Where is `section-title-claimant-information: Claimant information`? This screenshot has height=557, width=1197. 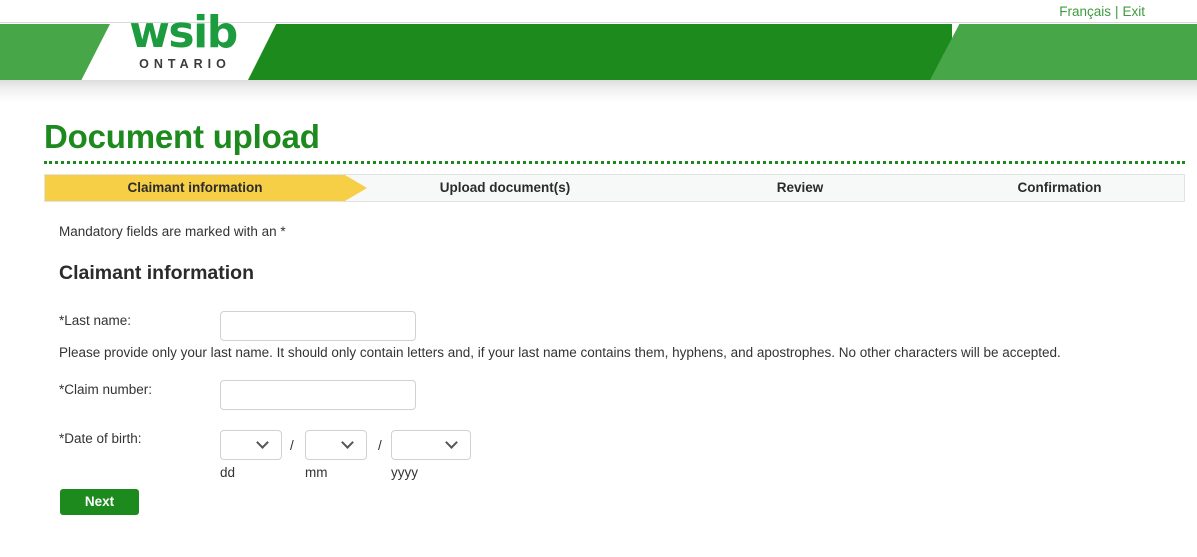
section-title-claimant-information: Claimant information is located at coordinates (157, 273).